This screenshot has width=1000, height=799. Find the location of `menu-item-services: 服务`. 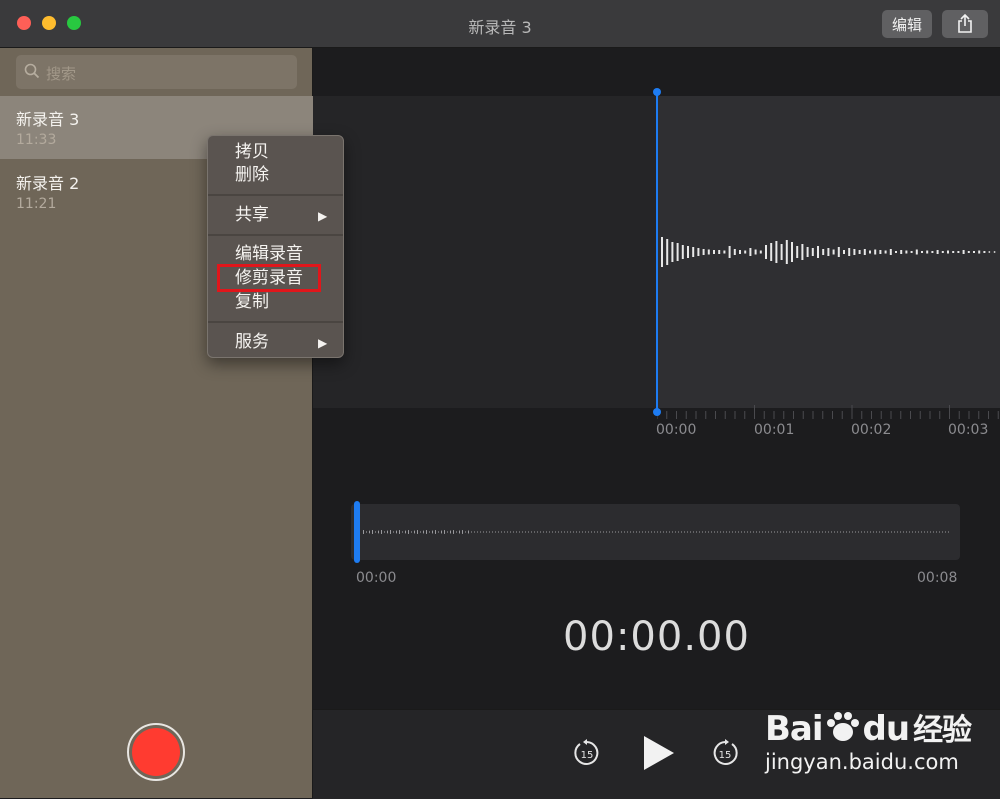

menu-item-services: 服务 is located at coordinates (252, 342).